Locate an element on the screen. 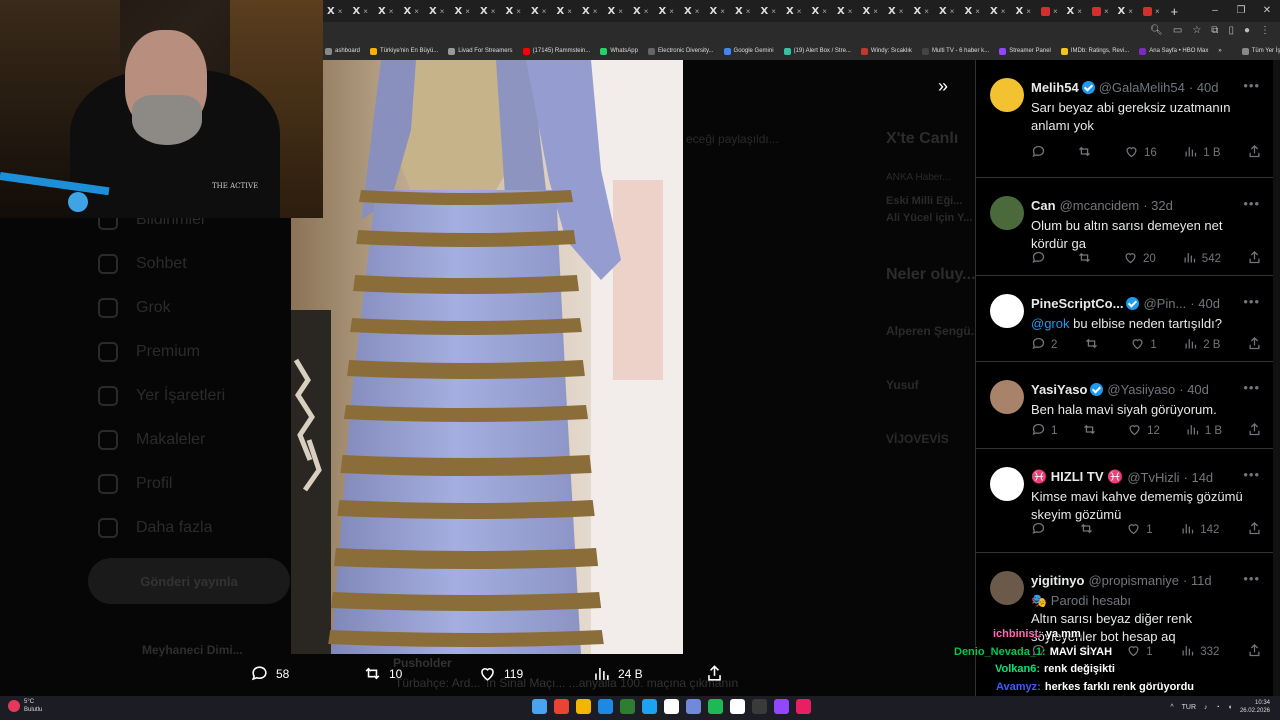  bookmark-item: WhatsApp is located at coordinates (619, 51).